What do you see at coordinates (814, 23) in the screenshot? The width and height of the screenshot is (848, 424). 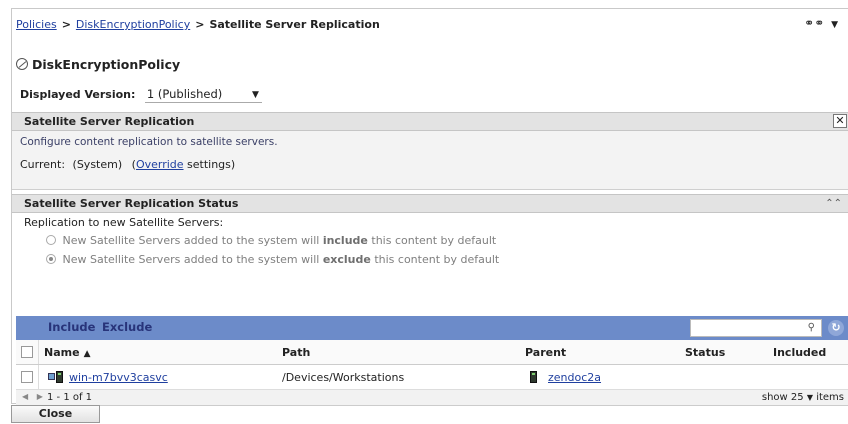 I see `glasses-icon: ⚭⚭` at bounding box center [814, 23].